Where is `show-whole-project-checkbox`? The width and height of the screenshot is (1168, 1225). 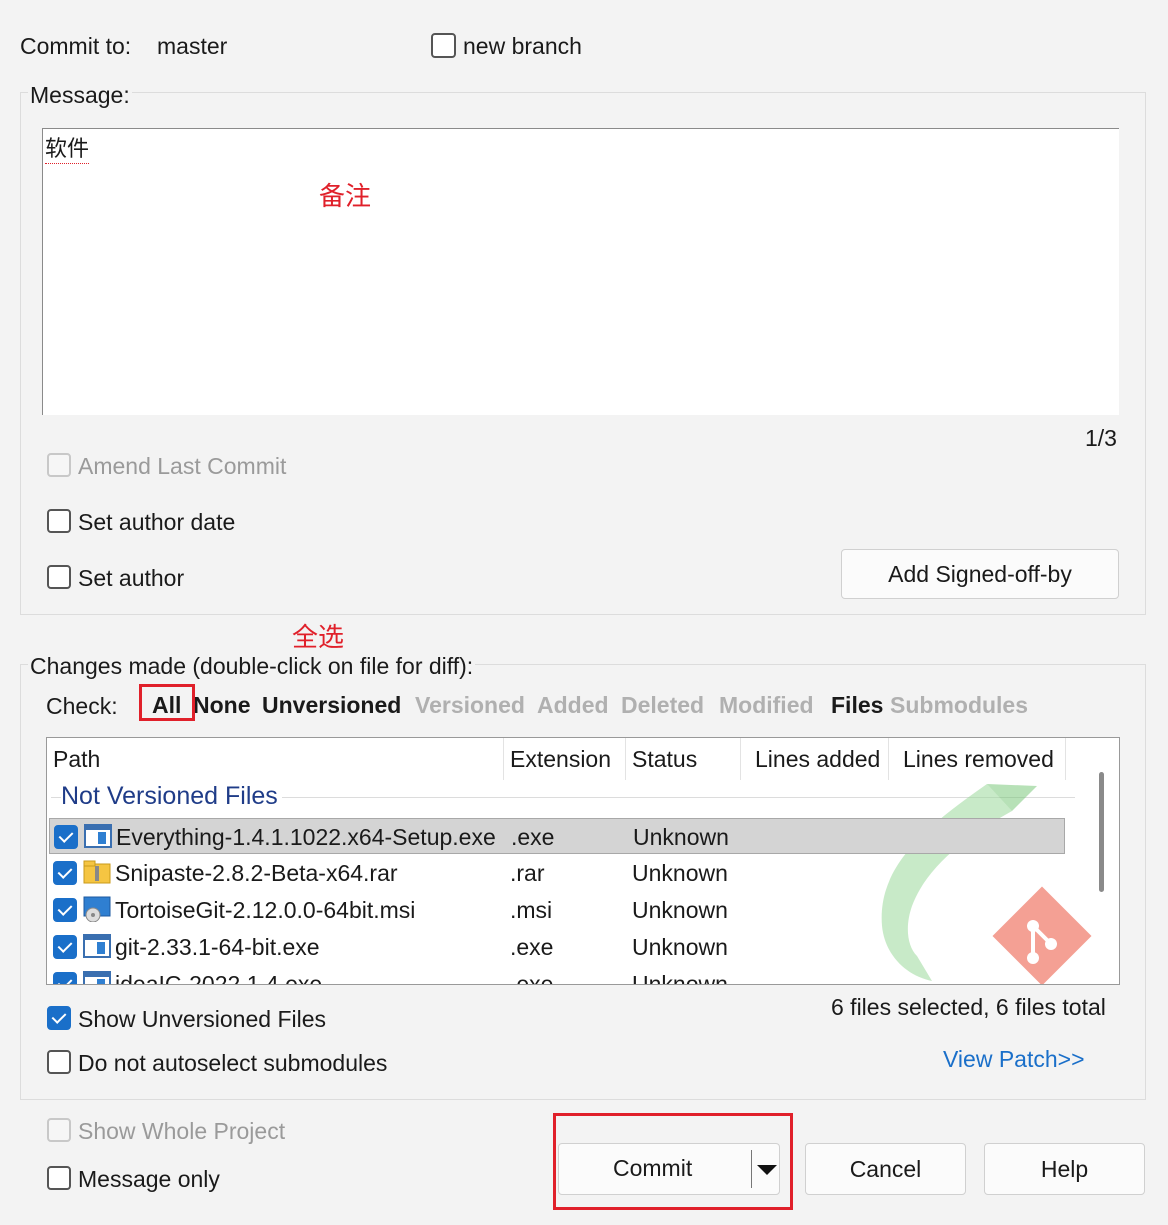 show-whole-project-checkbox is located at coordinates (59, 1130).